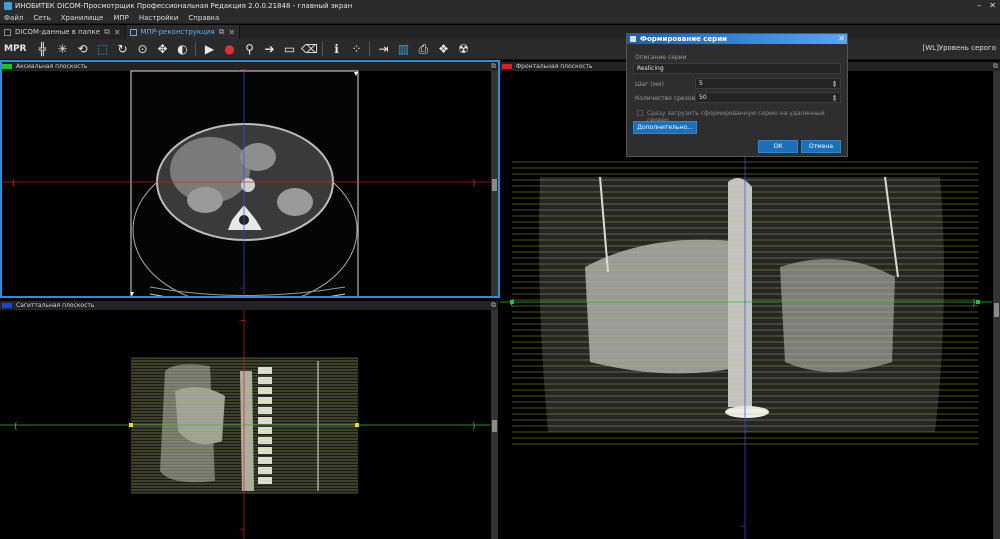  Describe the element at coordinates (423, 49) in the screenshot. I see `print-icon: ⎙` at that location.